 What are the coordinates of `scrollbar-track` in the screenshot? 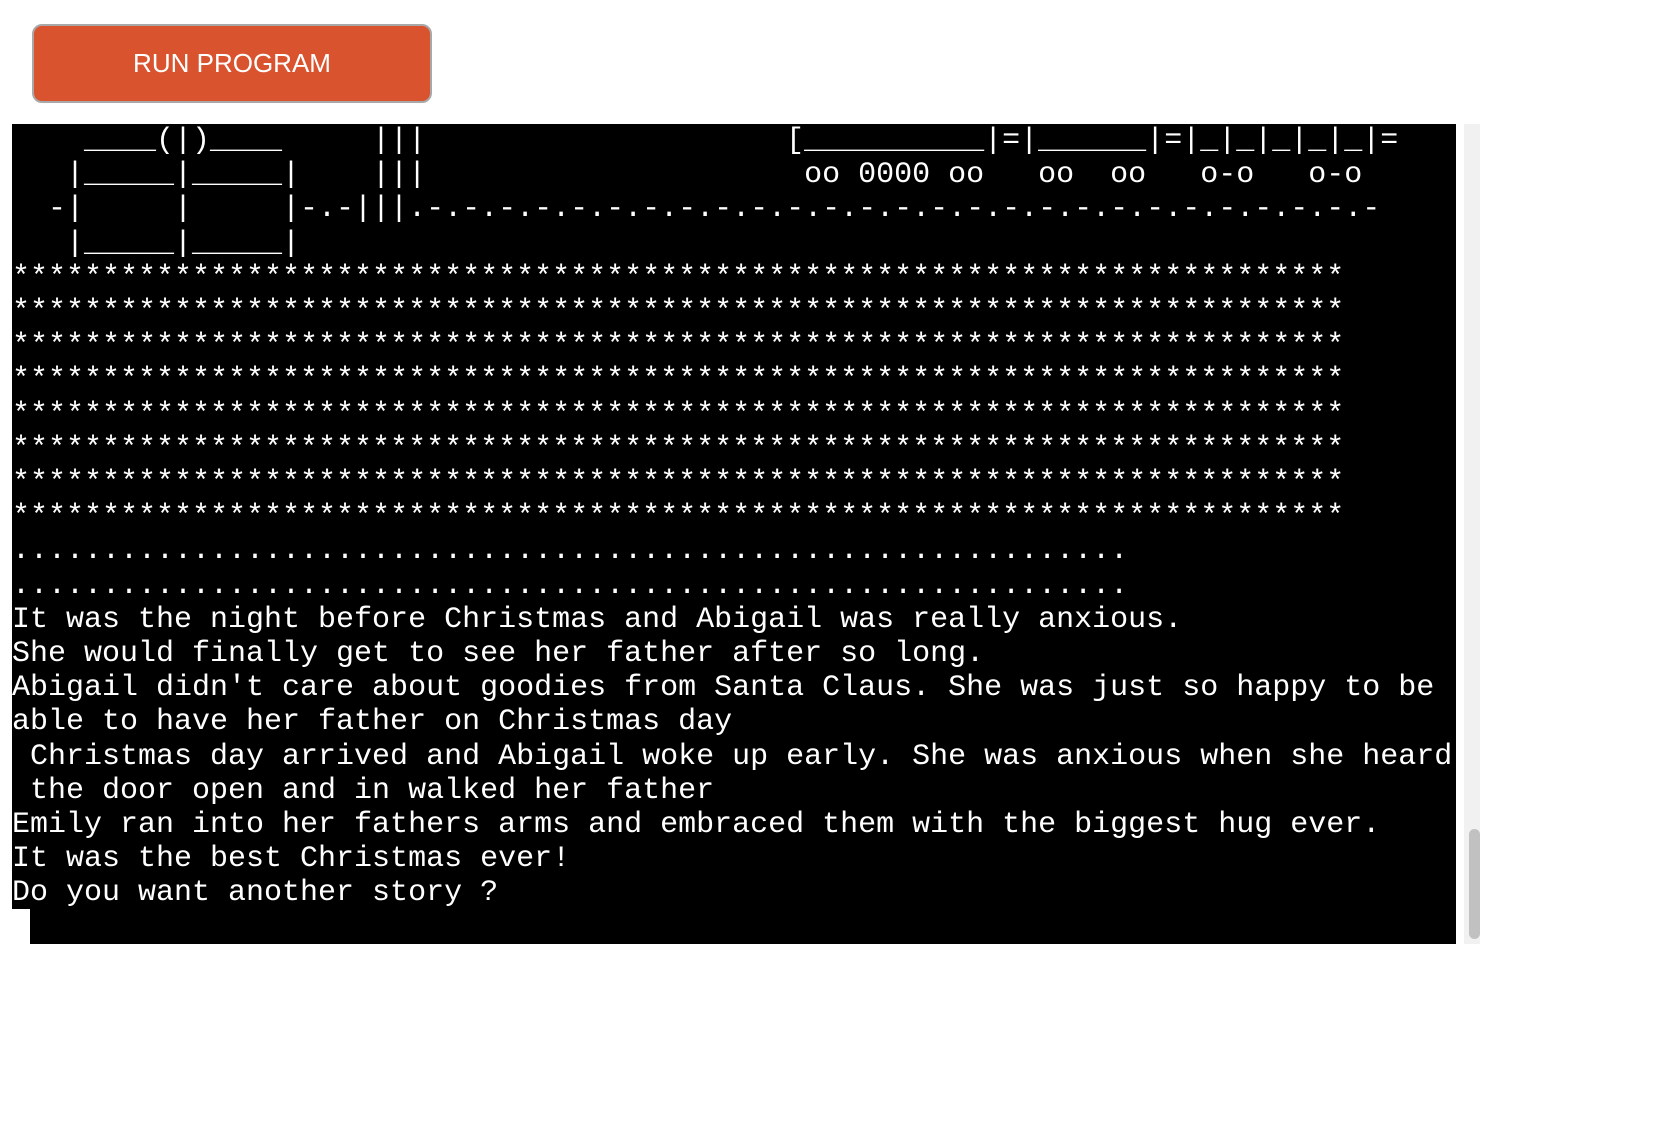 It's located at (1472, 534).